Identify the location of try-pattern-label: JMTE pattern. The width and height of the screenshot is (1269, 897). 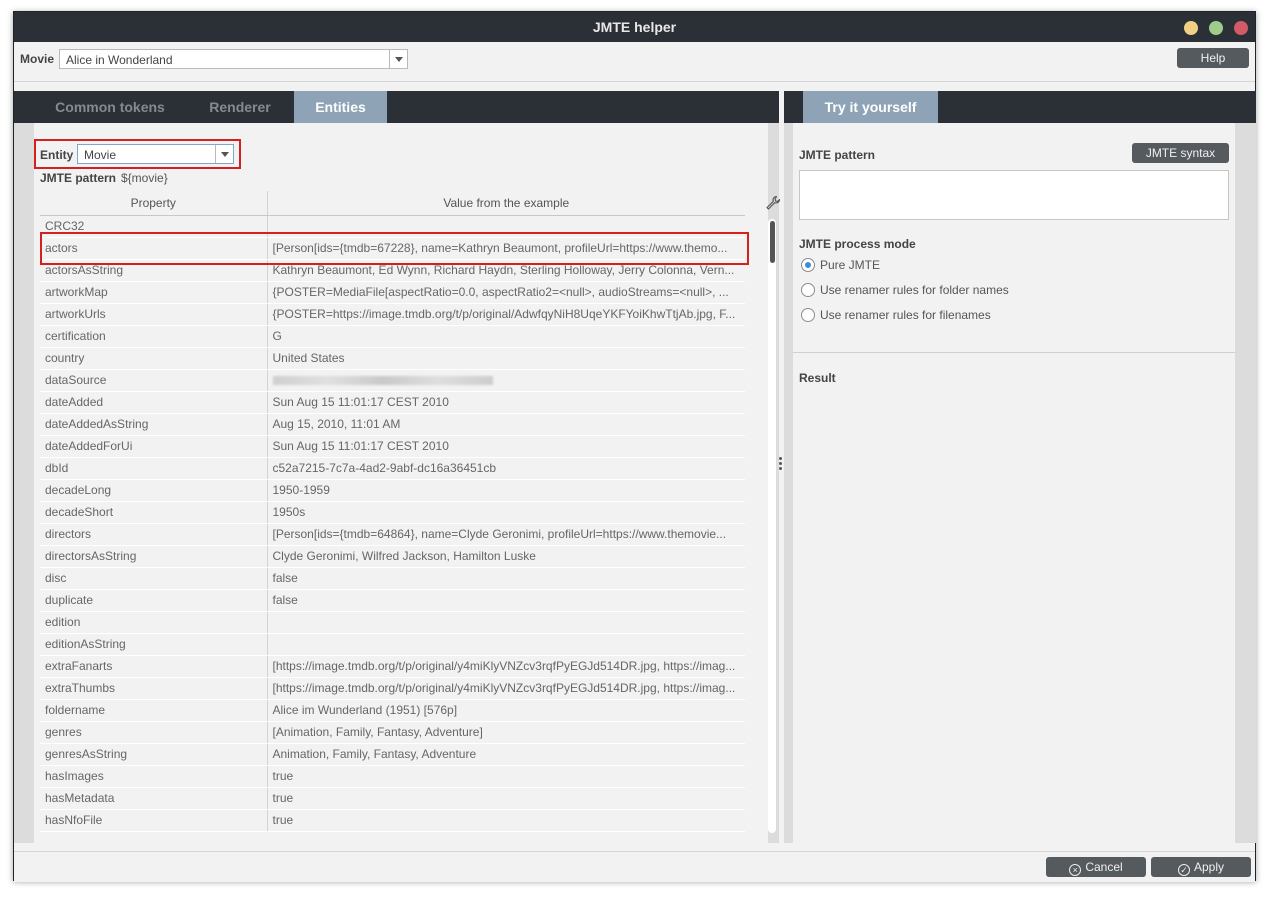
(837, 155).